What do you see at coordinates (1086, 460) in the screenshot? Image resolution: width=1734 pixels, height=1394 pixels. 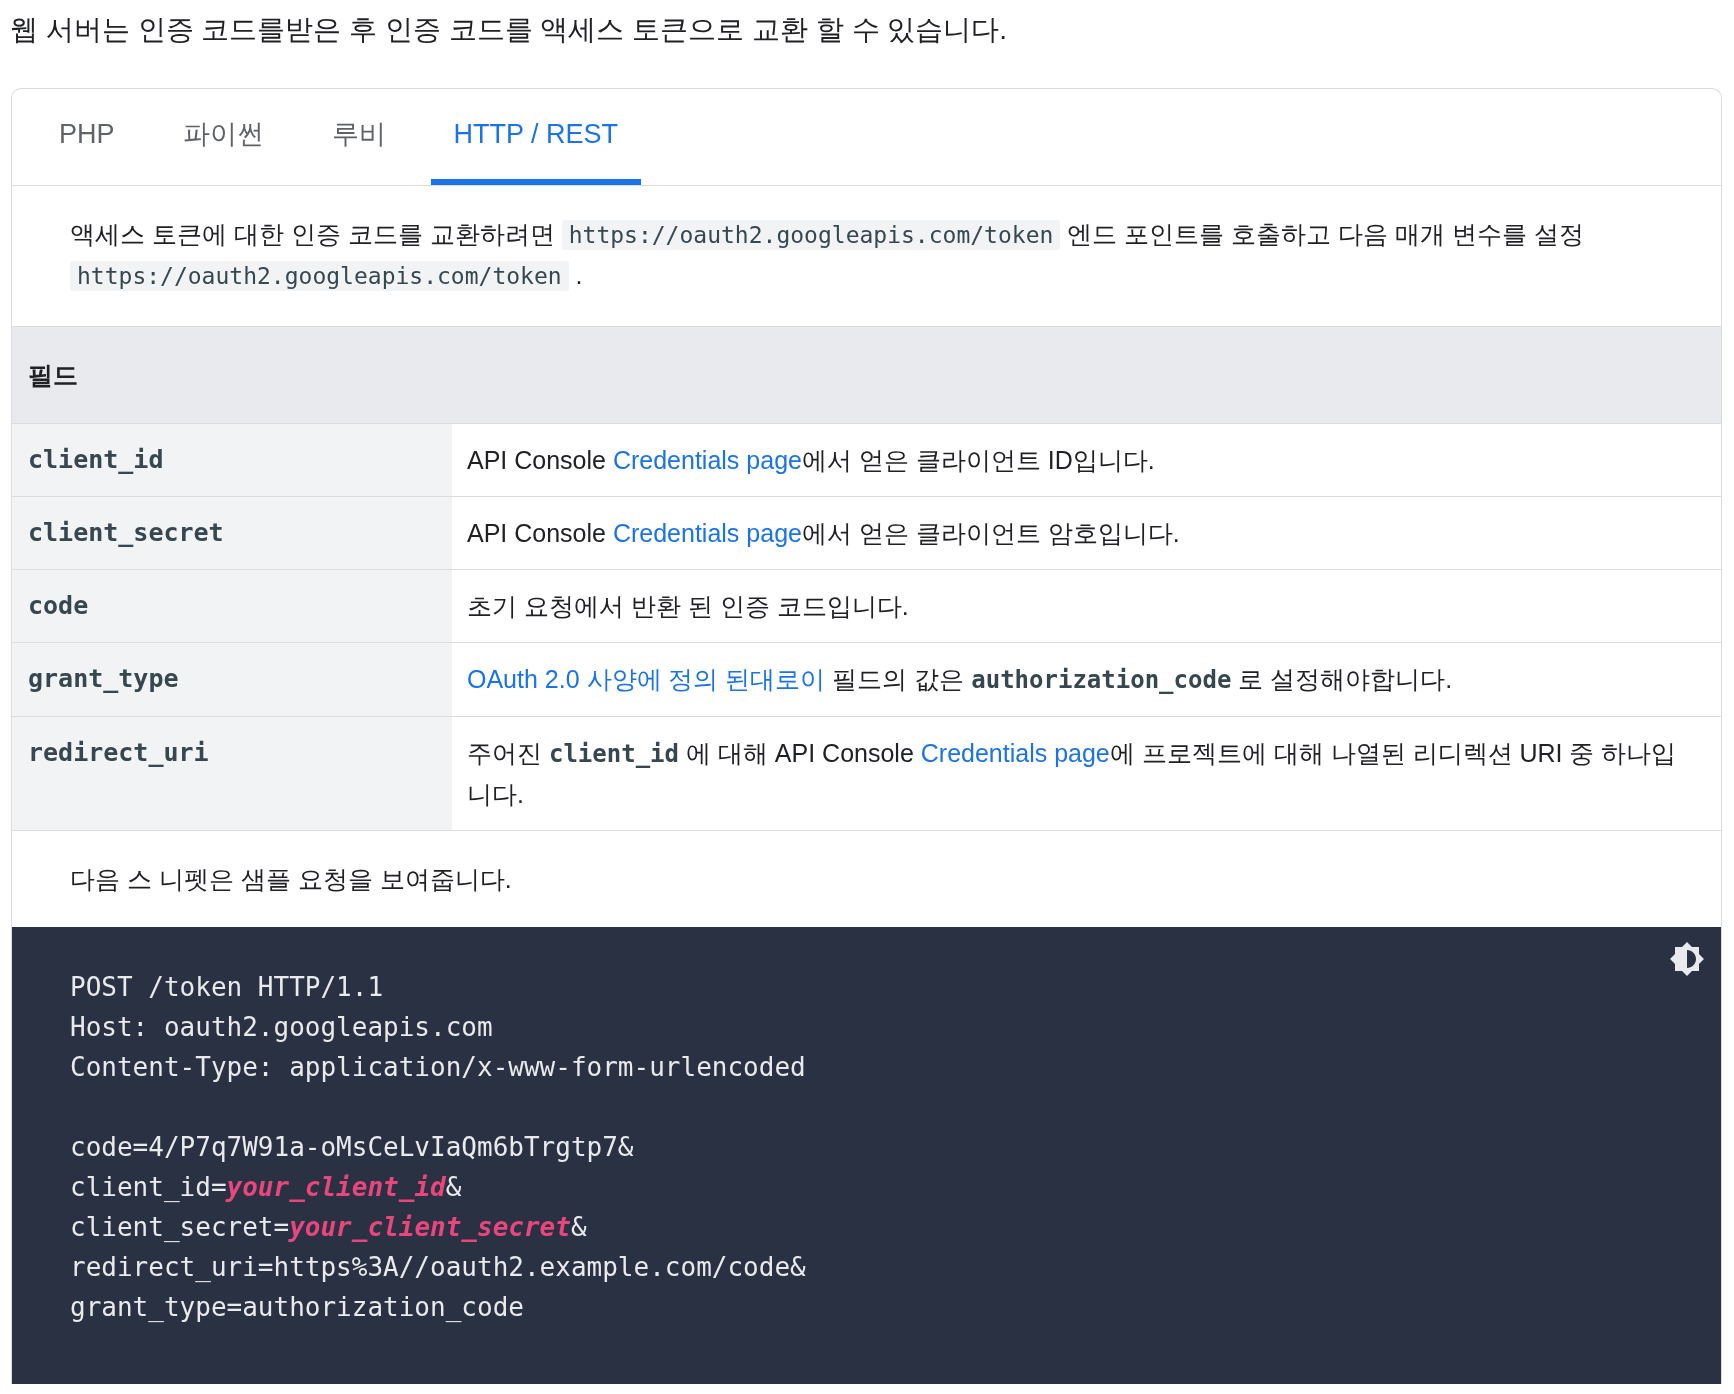 I see `field-description-cell: API Console Credentials page에서 얻은 클라이언트 ID입니다.` at bounding box center [1086, 460].